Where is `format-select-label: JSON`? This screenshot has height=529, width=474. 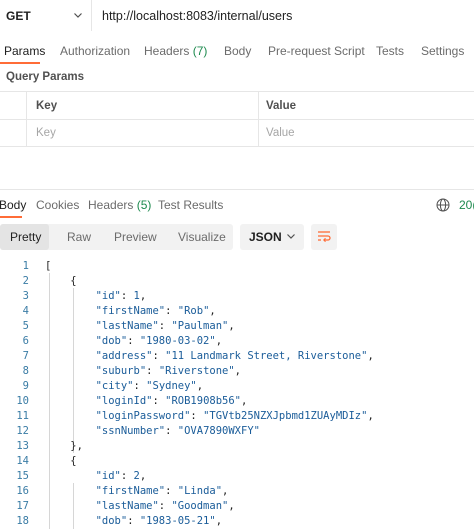
format-select-label: JSON is located at coordinates (265, 237).